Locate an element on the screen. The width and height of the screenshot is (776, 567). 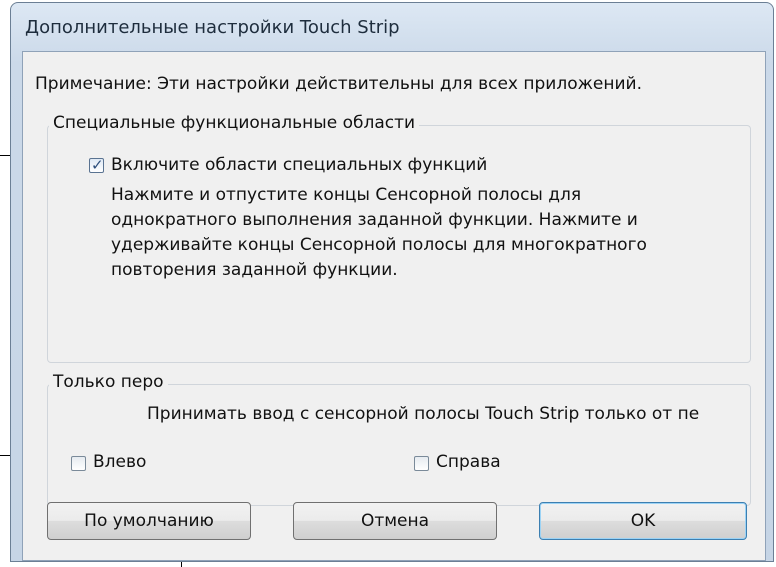
checkmark-icon: ✓ is located at coordinates (97, 165).